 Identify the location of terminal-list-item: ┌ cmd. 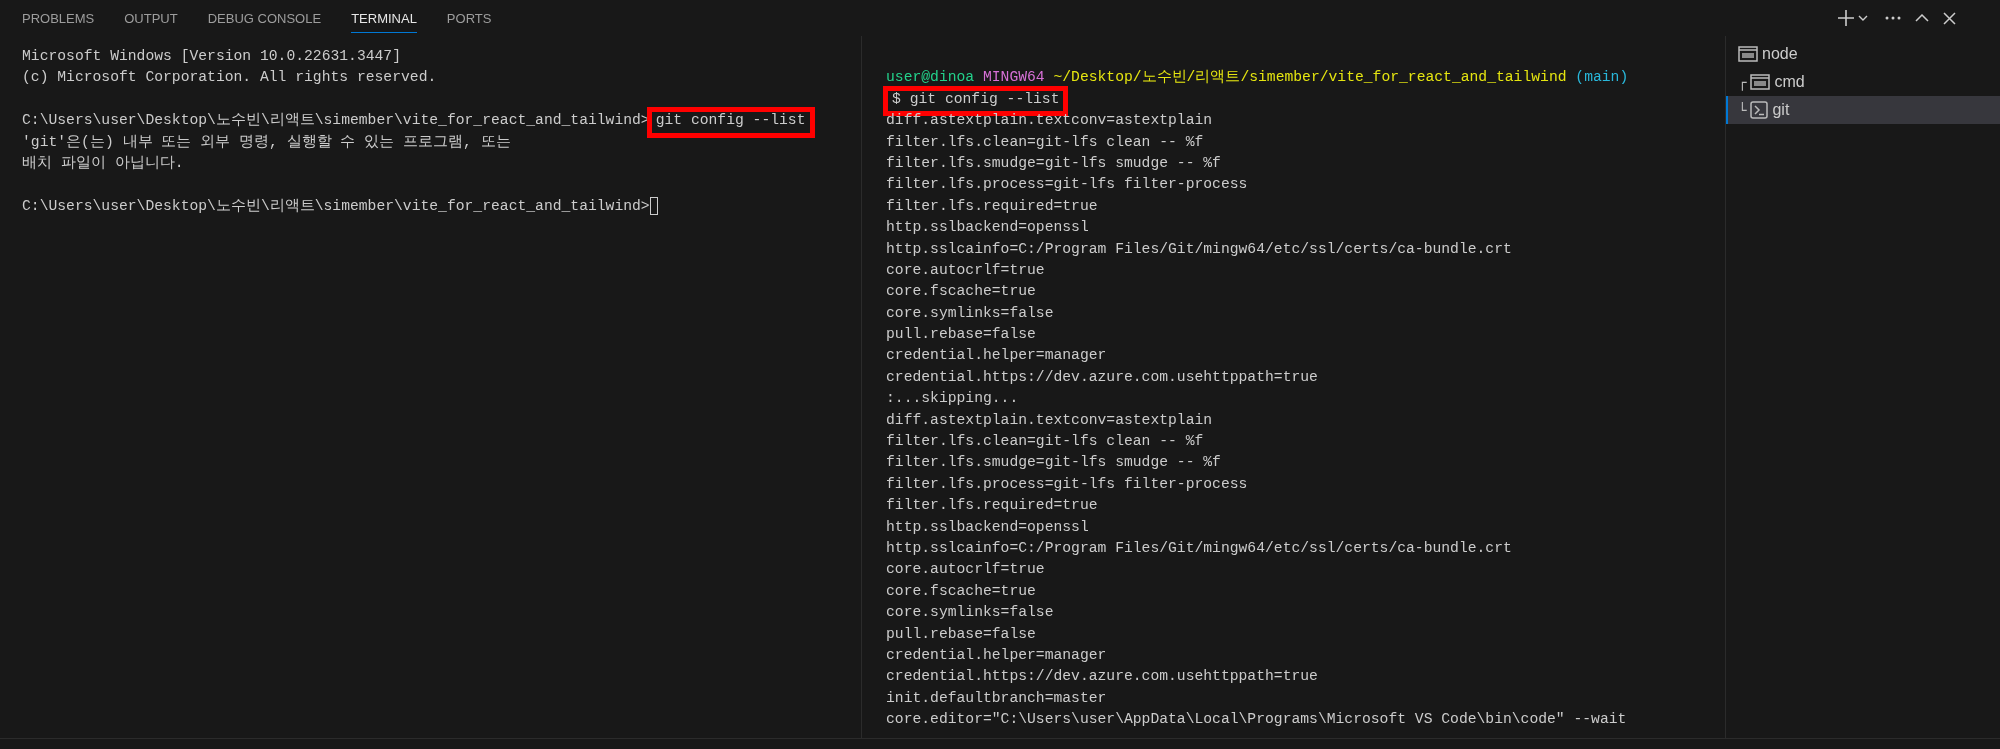
(1863, 82).